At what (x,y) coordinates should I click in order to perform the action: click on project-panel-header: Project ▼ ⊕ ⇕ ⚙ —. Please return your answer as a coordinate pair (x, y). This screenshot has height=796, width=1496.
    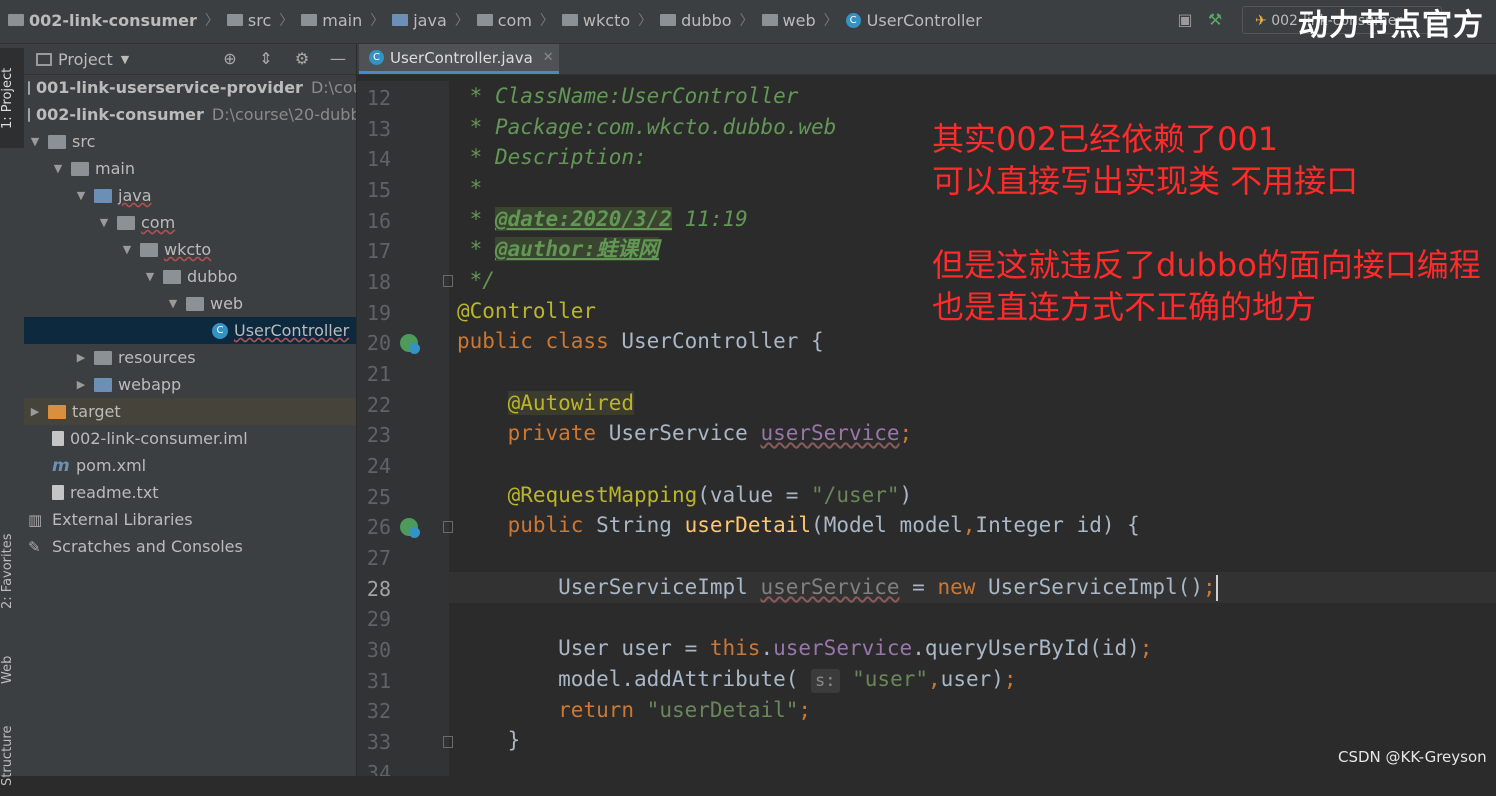
    Looking at the image, I should click on (190, 59).